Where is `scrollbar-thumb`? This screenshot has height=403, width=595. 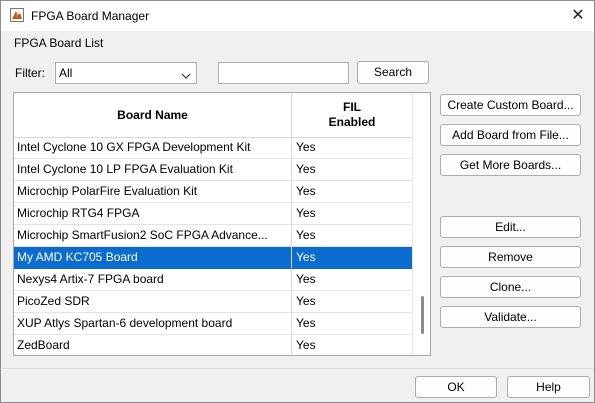
scrollbar-thumb is located at coordinates (422, 315).